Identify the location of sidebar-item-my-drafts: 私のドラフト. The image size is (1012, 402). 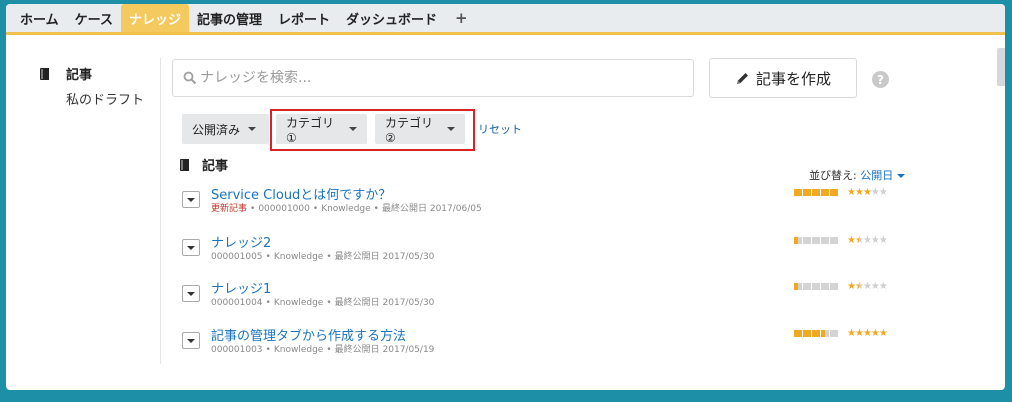
(113, 98).